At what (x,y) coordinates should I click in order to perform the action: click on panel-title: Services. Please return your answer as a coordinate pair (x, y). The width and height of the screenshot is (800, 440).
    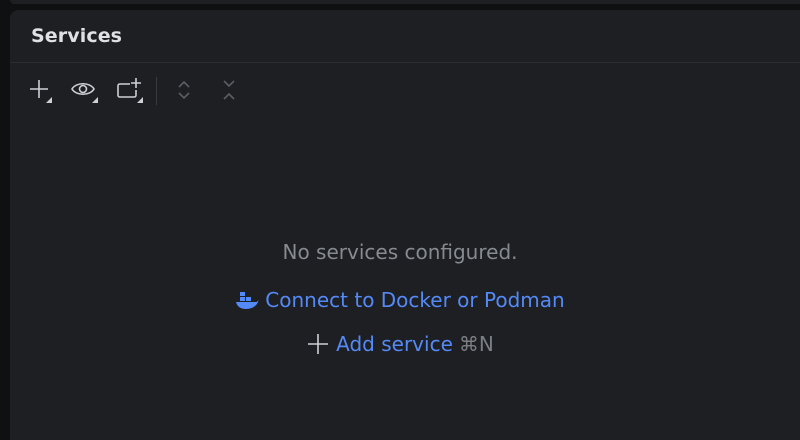
    Looking at the image, I should click on (77, 36).